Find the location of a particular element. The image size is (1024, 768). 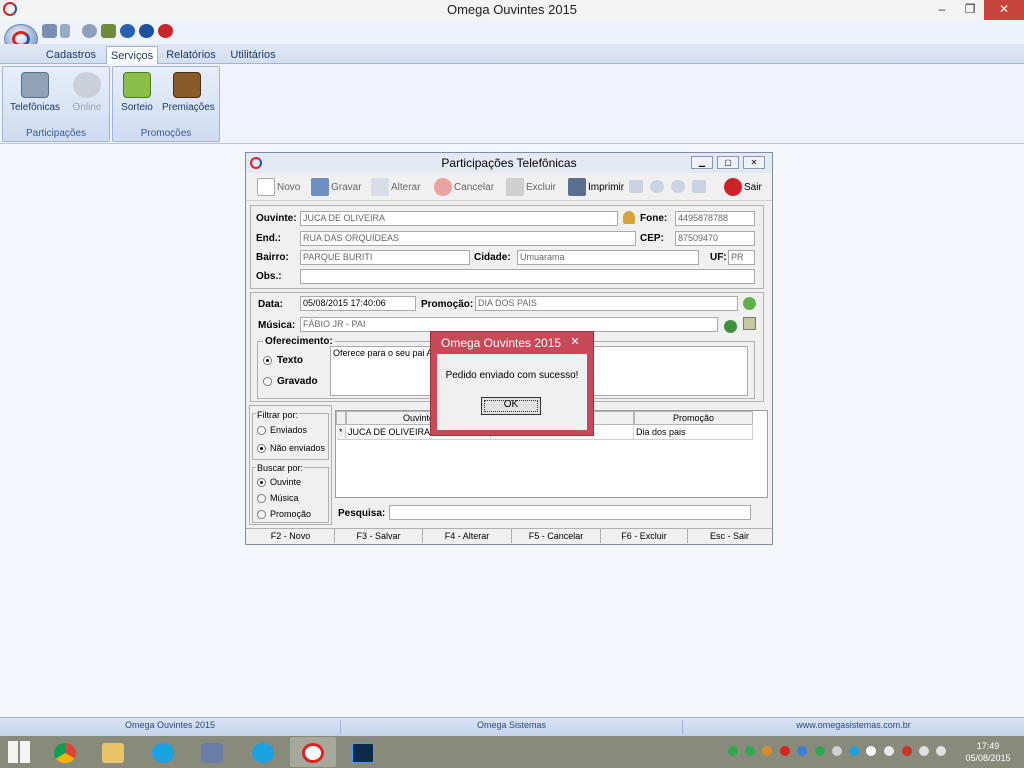

edit-music-icon is located at coordinates (749, 323).